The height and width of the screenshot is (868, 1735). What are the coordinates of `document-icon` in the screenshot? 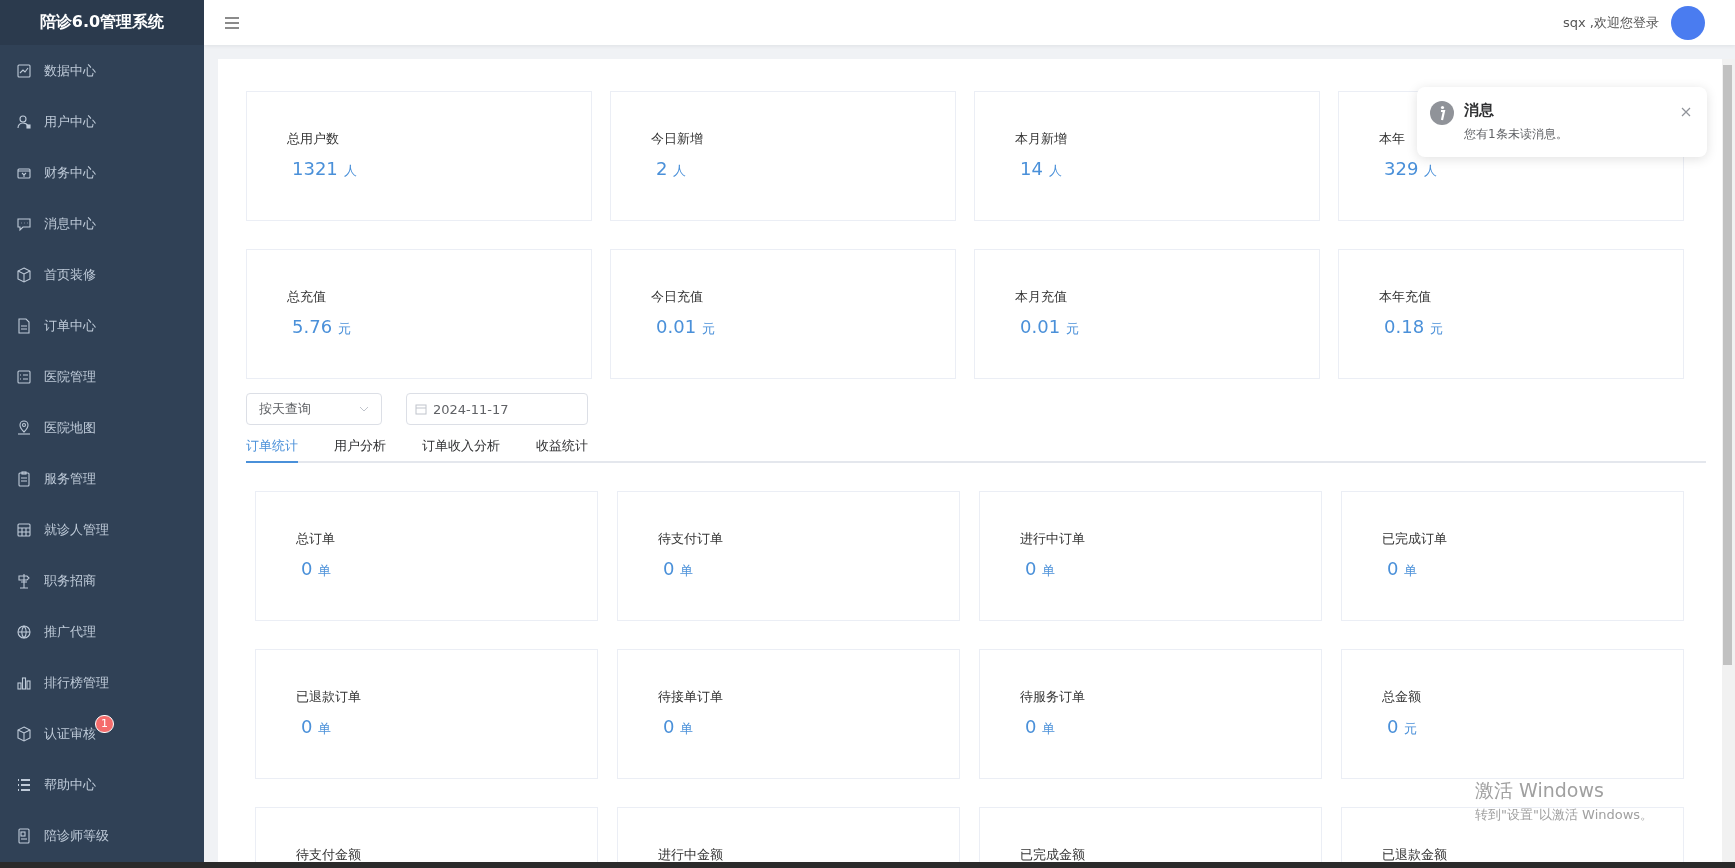 It's located at (24, 325).